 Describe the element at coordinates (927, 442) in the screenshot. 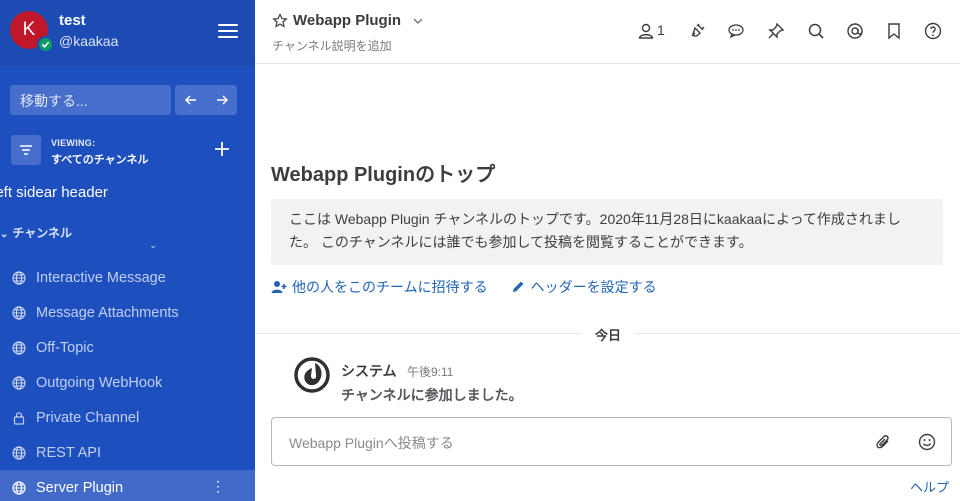

I see `emoji-icon` at that location.